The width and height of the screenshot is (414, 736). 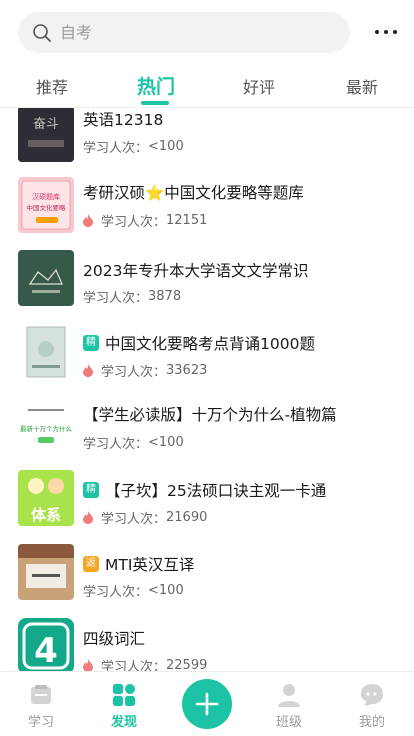 I want to click on plus-icon, so click(x=207, y=704).